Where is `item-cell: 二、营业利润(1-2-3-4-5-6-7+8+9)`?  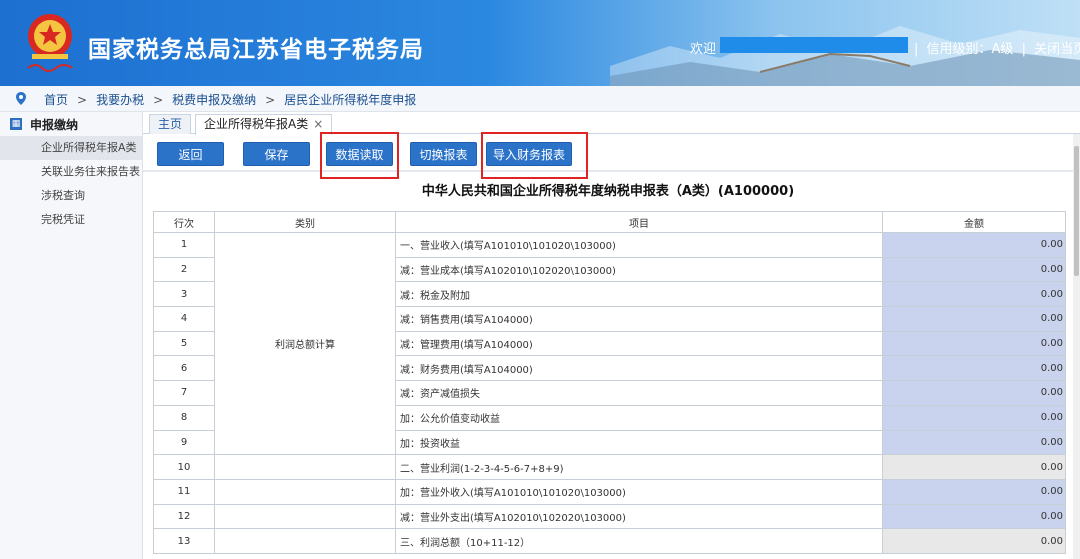
item-cell: 二、营业利润(1-2-3-4-5-6-7+8+9) is located at coordinates (639, 467).